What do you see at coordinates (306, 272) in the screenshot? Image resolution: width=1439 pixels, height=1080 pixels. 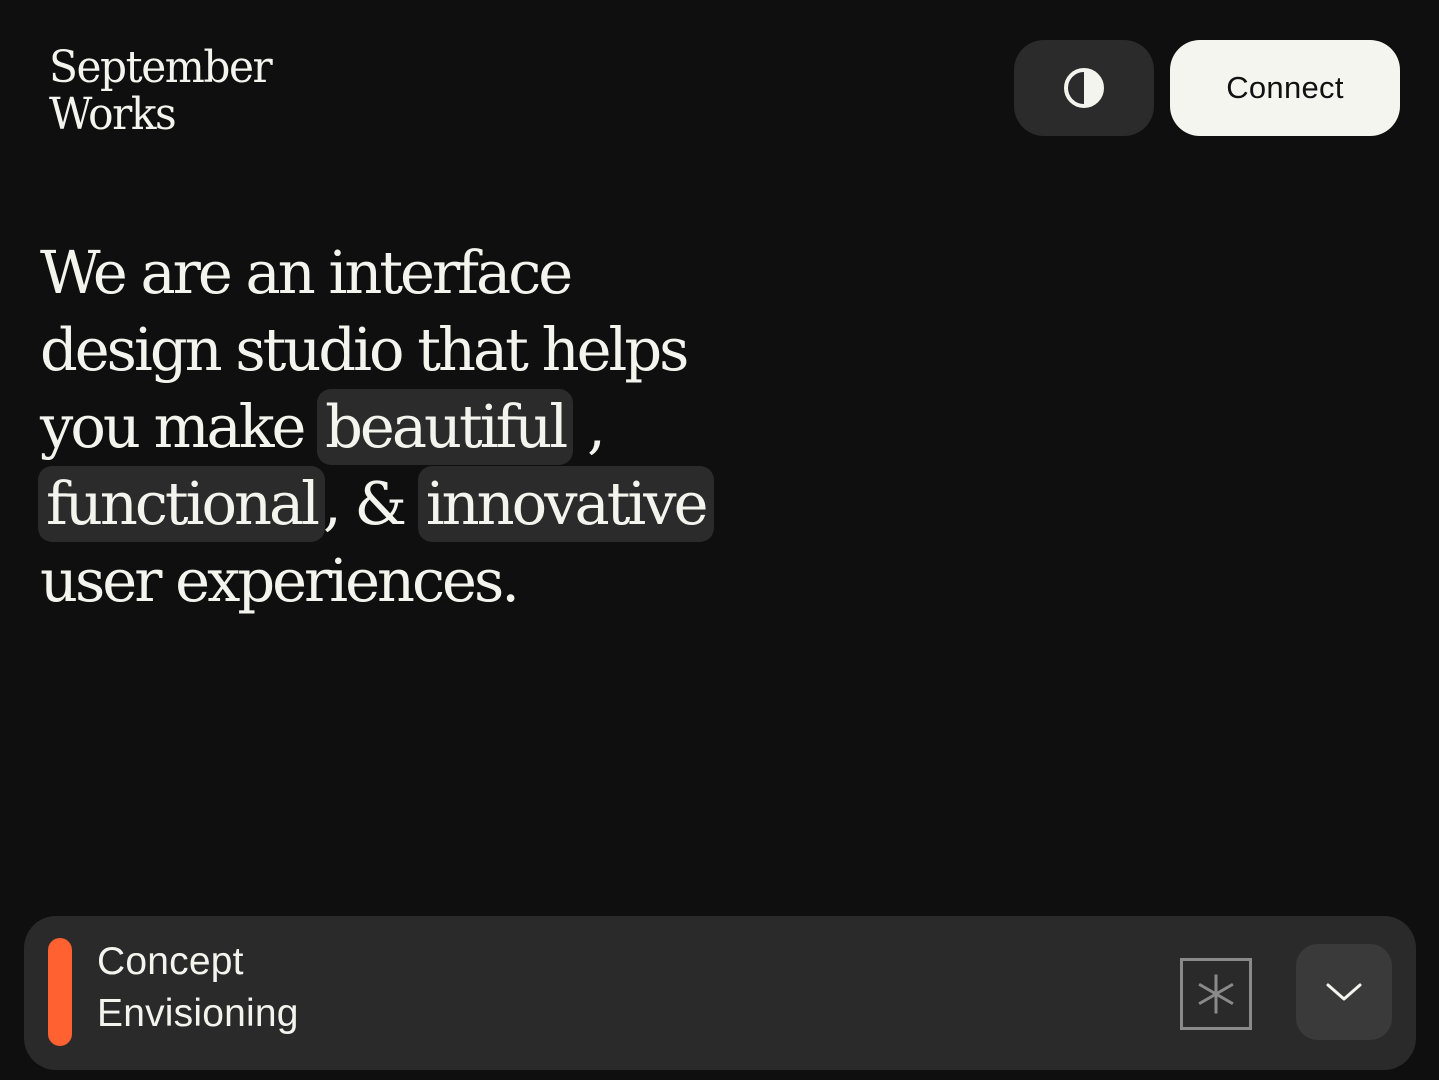 I see `hero-line-1: We are an interface` at bounding box center [306, 272].